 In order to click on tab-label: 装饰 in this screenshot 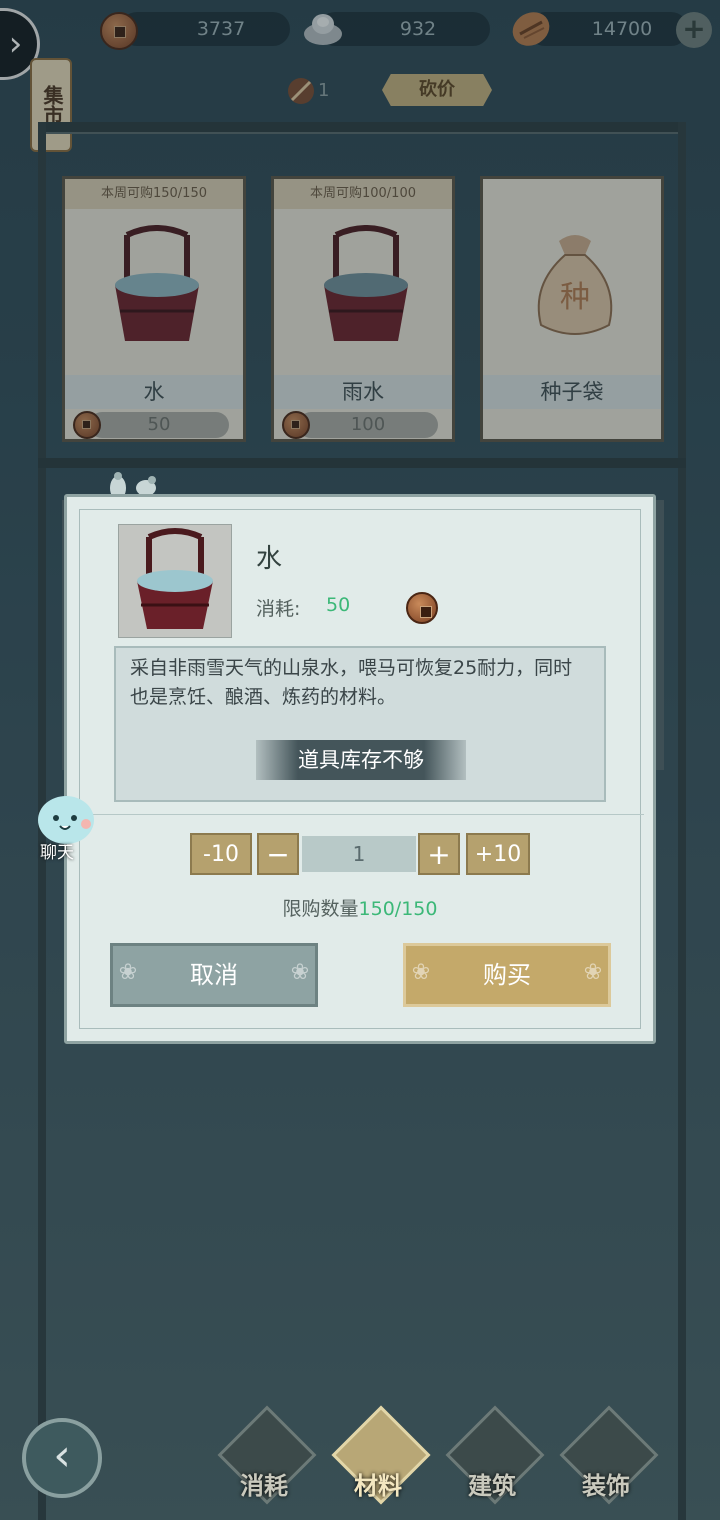, I will do `click(606, 1485)`.